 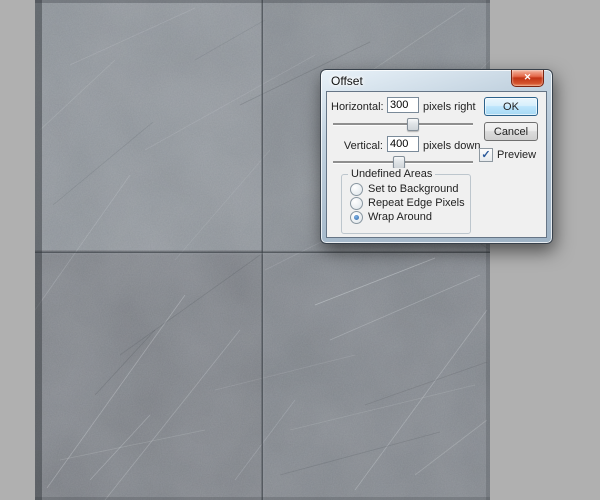 I want to click on radio-wrap-around: Wrap Around, so click(x=391, y=217).